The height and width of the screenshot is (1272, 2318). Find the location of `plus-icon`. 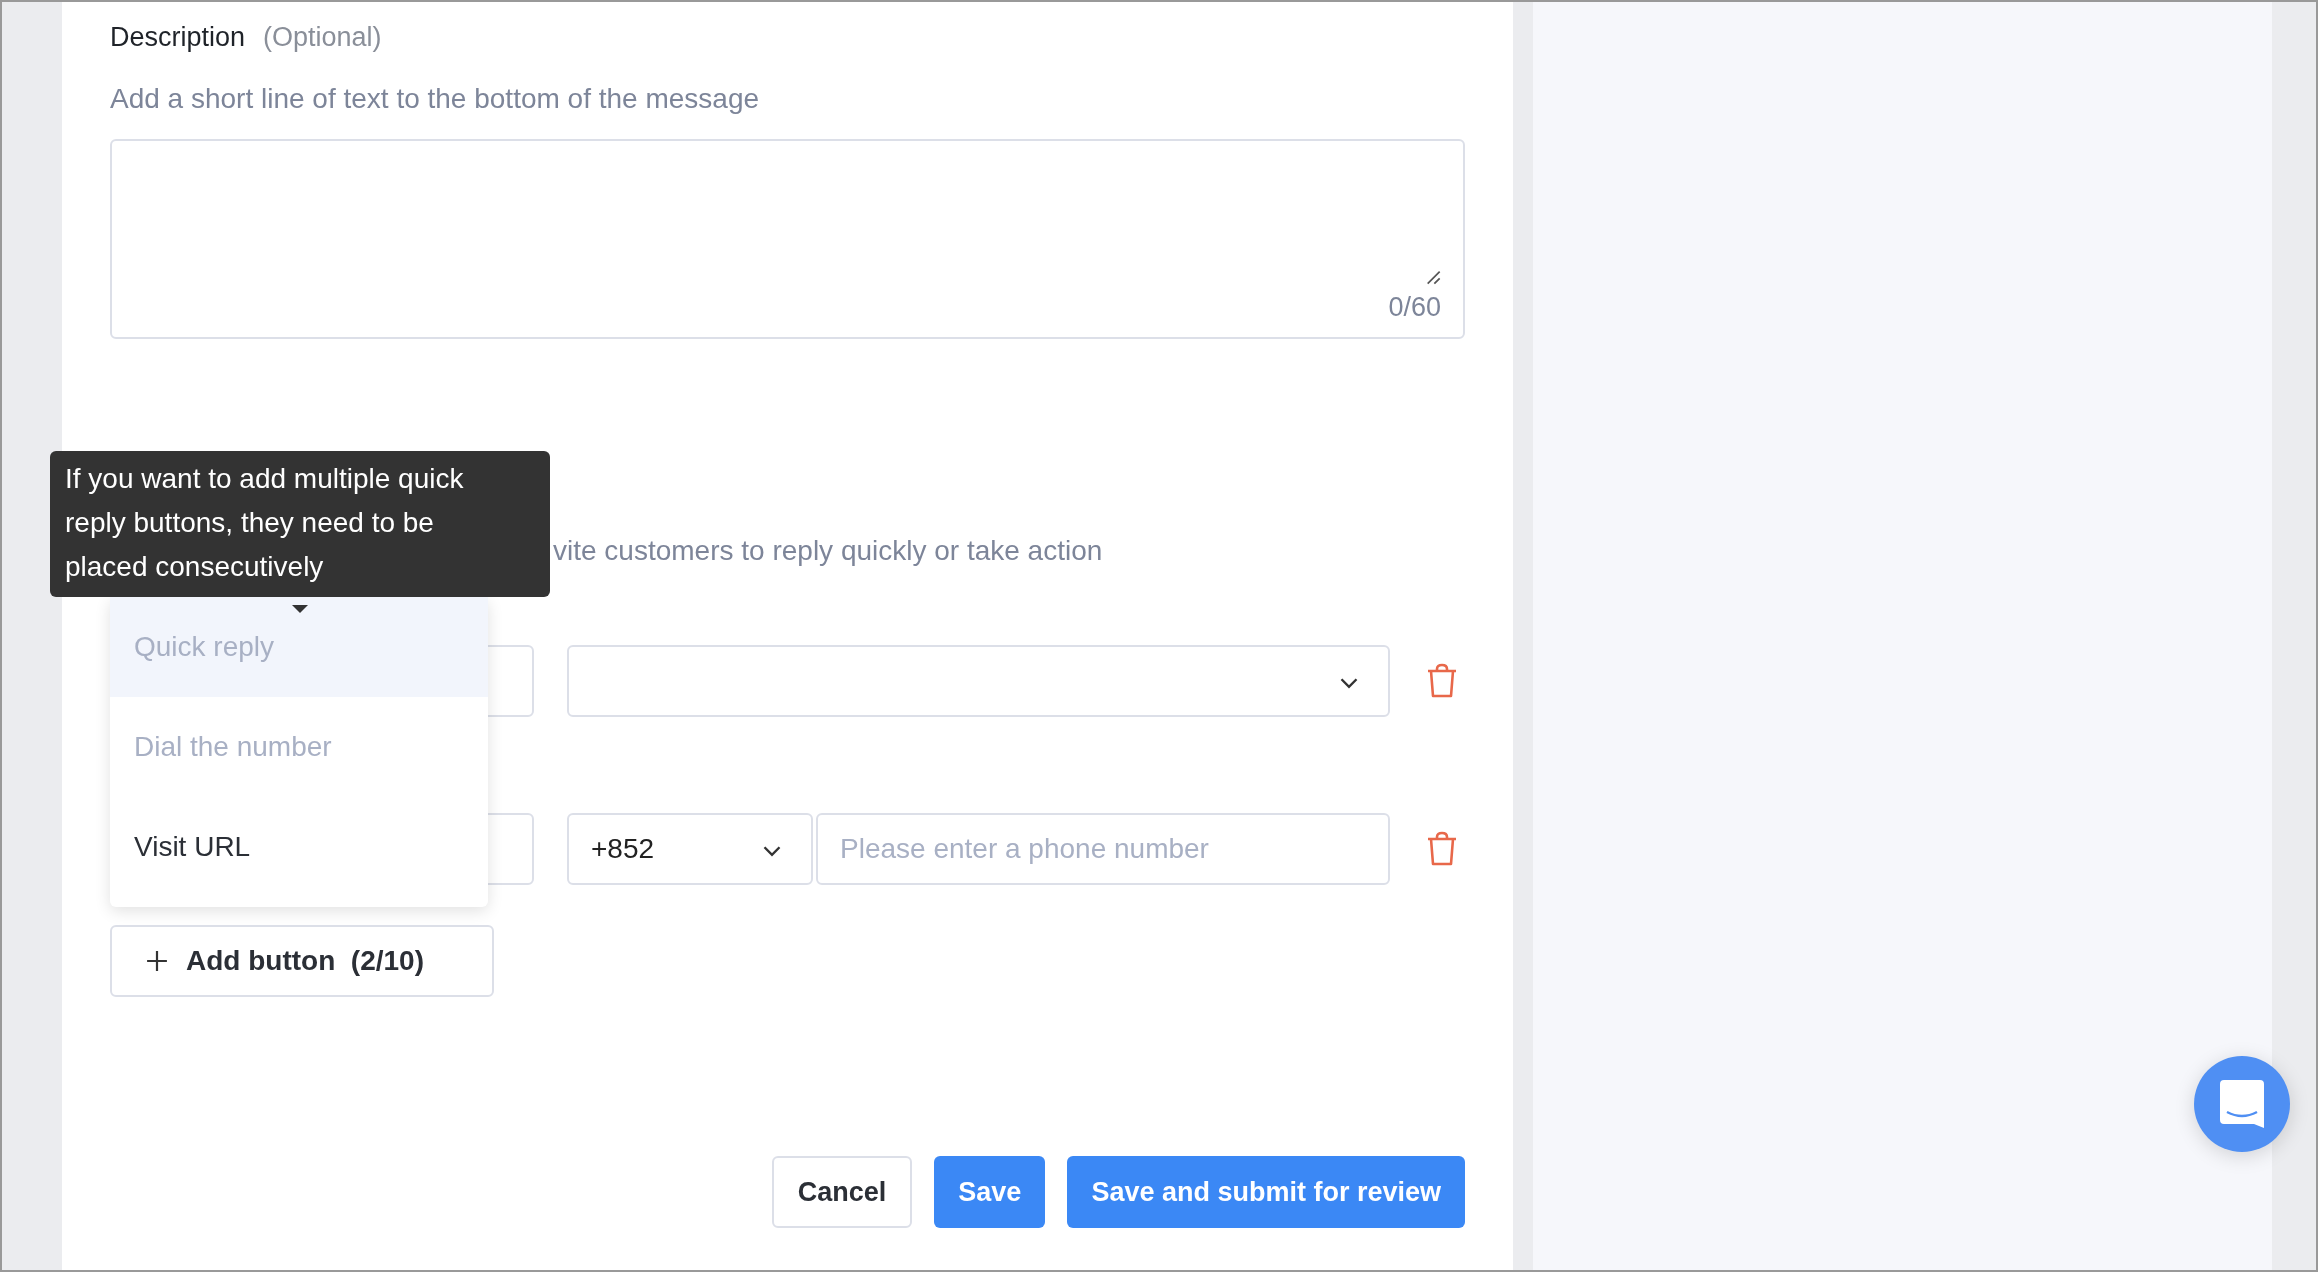

plus-icon is located at coordinates (157, 961).